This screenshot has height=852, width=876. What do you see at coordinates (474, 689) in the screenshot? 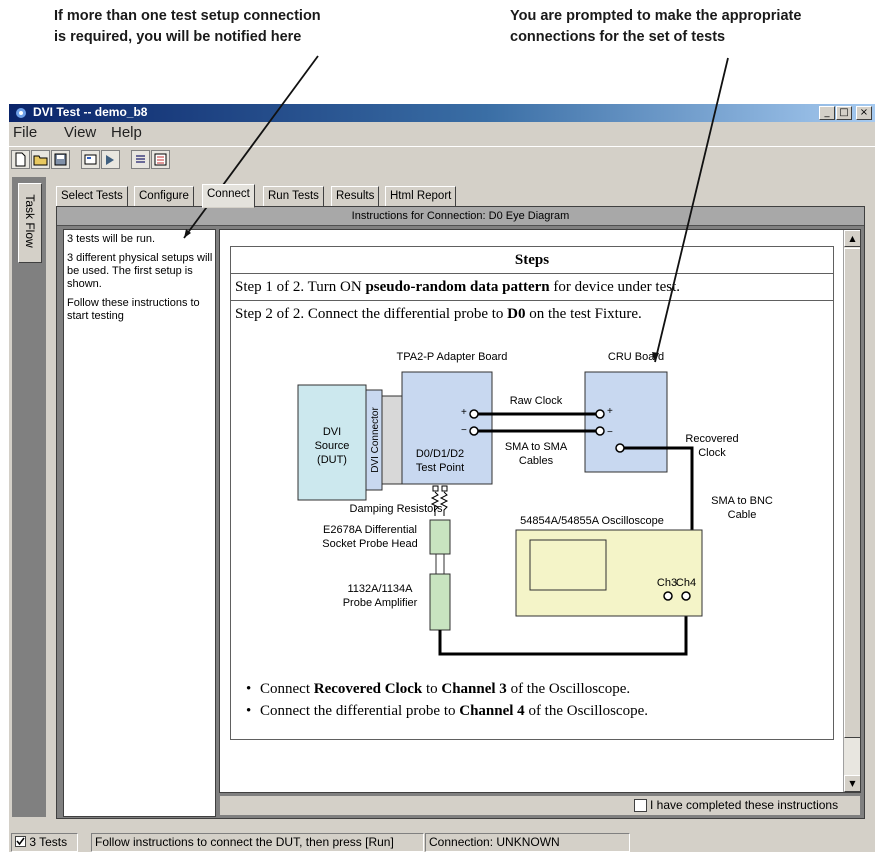
I see `bullet-1-bold-2: Channel 3` at bounding box center [474, 689].